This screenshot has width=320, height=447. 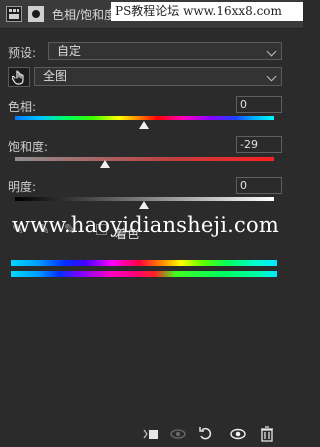 What do you see at coordinates (22, 107) in the screenshot?
I see `hue-label: 色相:` at bounding box center [22, 107].